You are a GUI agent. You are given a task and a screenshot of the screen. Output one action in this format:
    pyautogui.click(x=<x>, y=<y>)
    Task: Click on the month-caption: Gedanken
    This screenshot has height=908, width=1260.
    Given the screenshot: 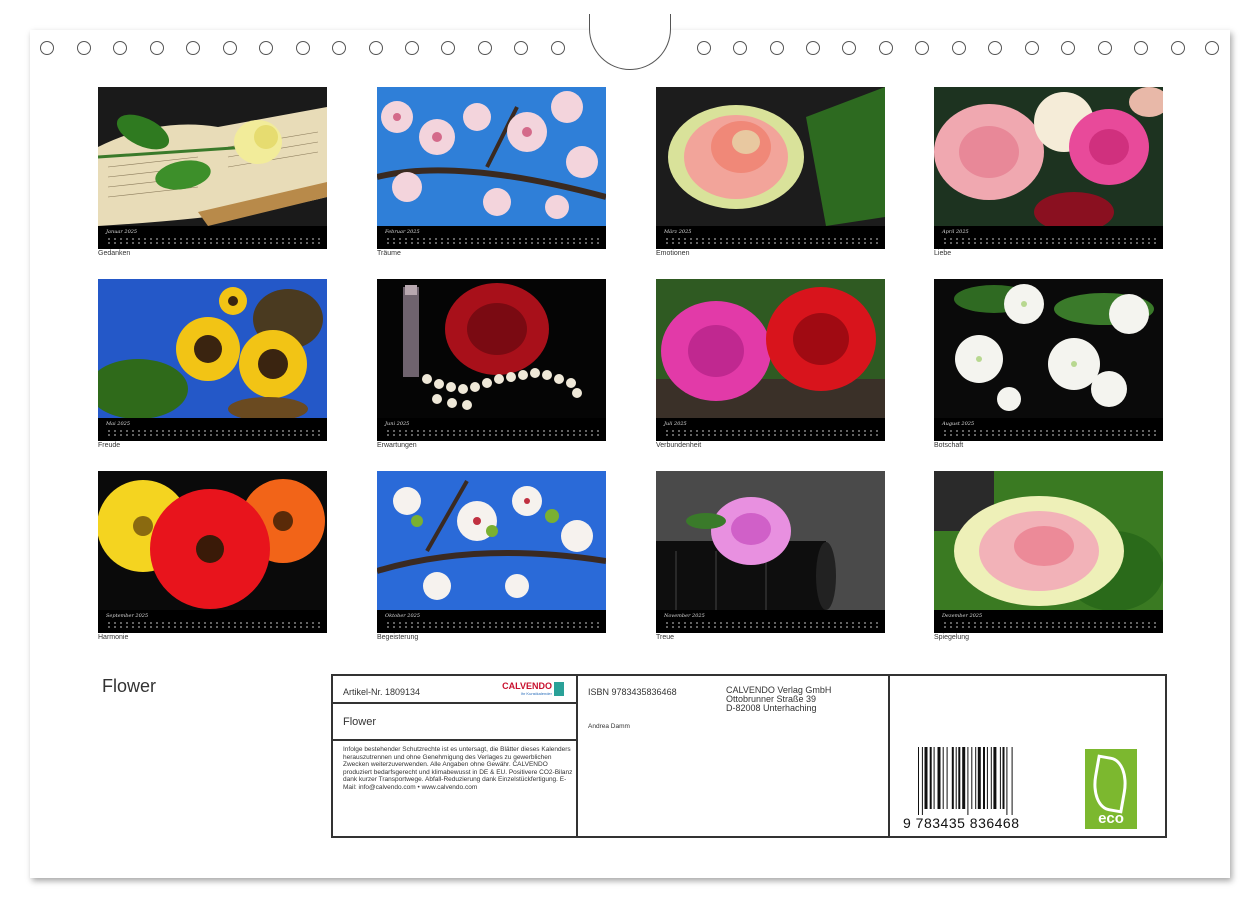 What is the action you would take?
    pyautogui.click(x=114, y=253)
    